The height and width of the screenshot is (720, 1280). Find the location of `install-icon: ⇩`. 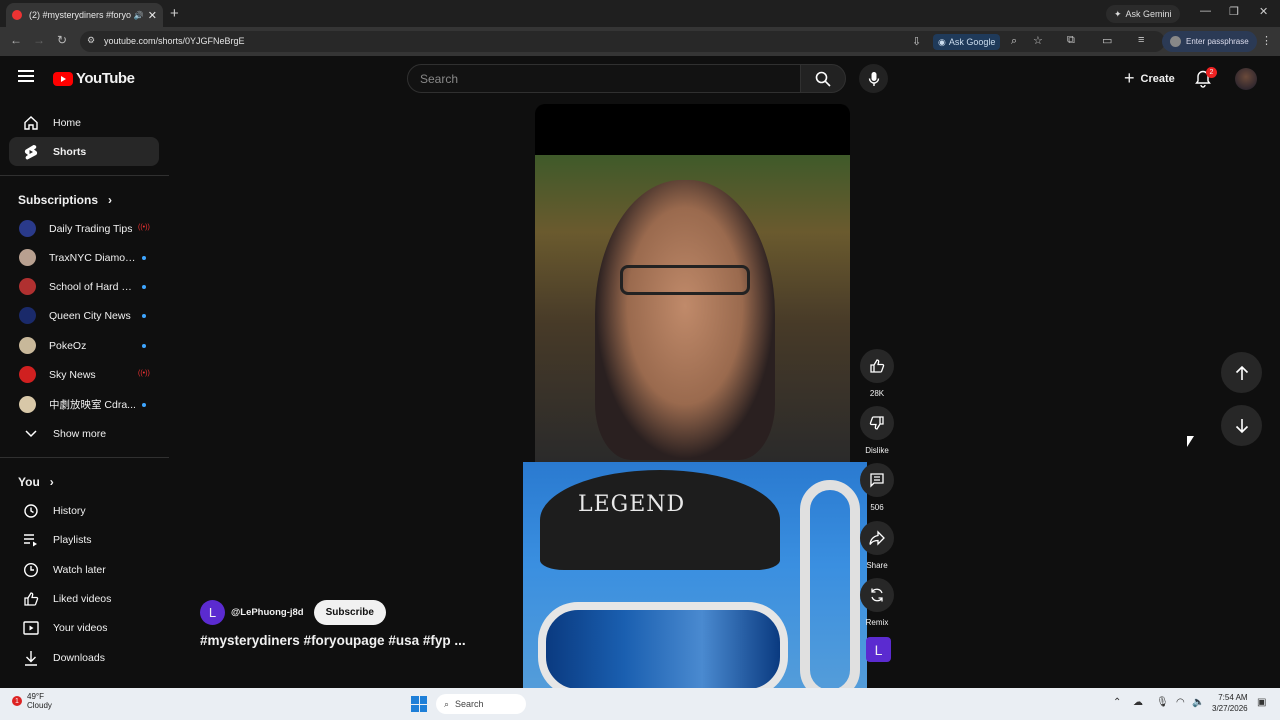

install-icon: ⇩ is located at coordinates (916, 41).